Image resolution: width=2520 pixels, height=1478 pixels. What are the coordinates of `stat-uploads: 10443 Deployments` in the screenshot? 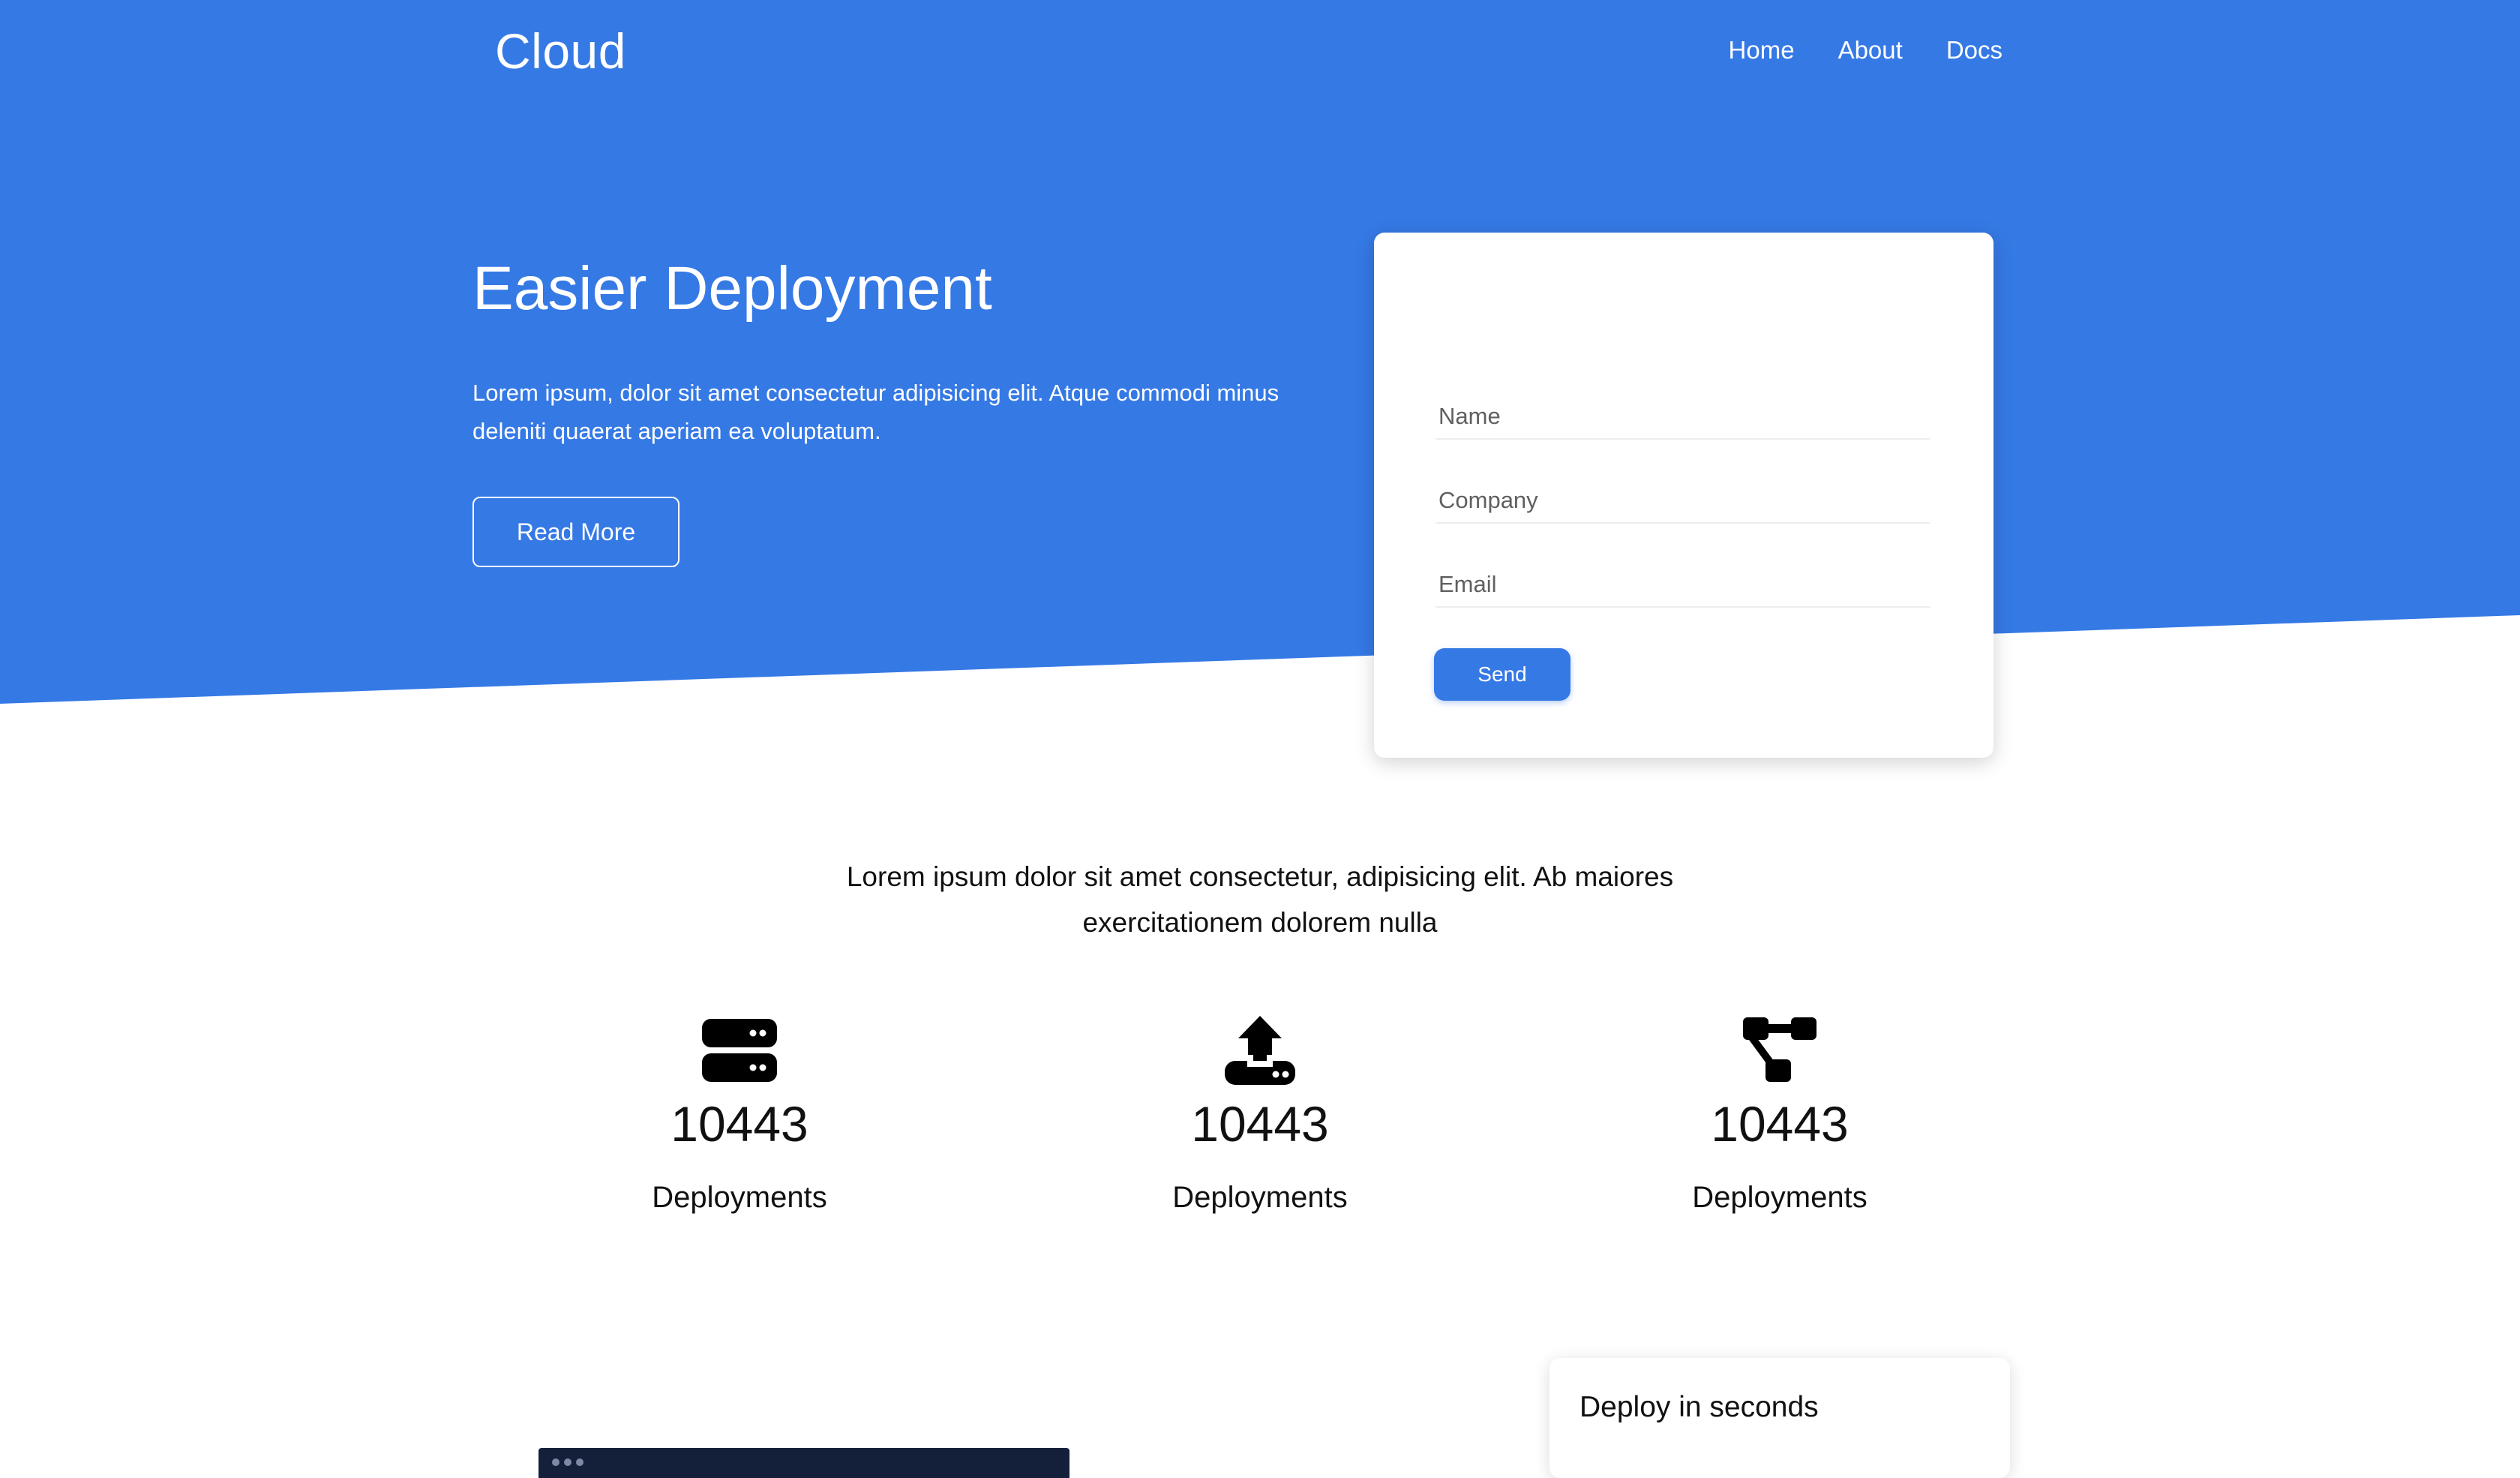 It's located at (1260, 1114).